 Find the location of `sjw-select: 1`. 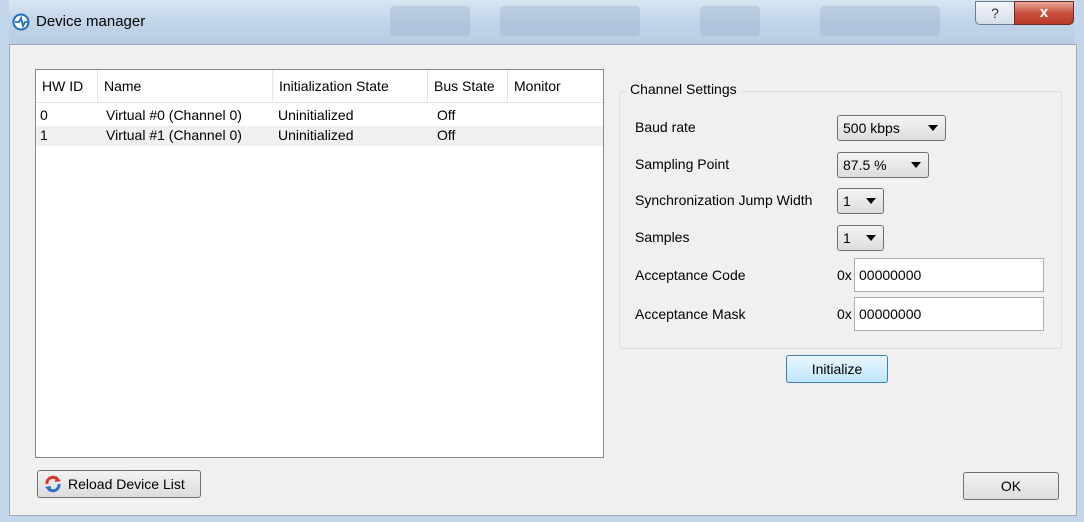

sjw-select: 1 is located at coordinates (860, 201).